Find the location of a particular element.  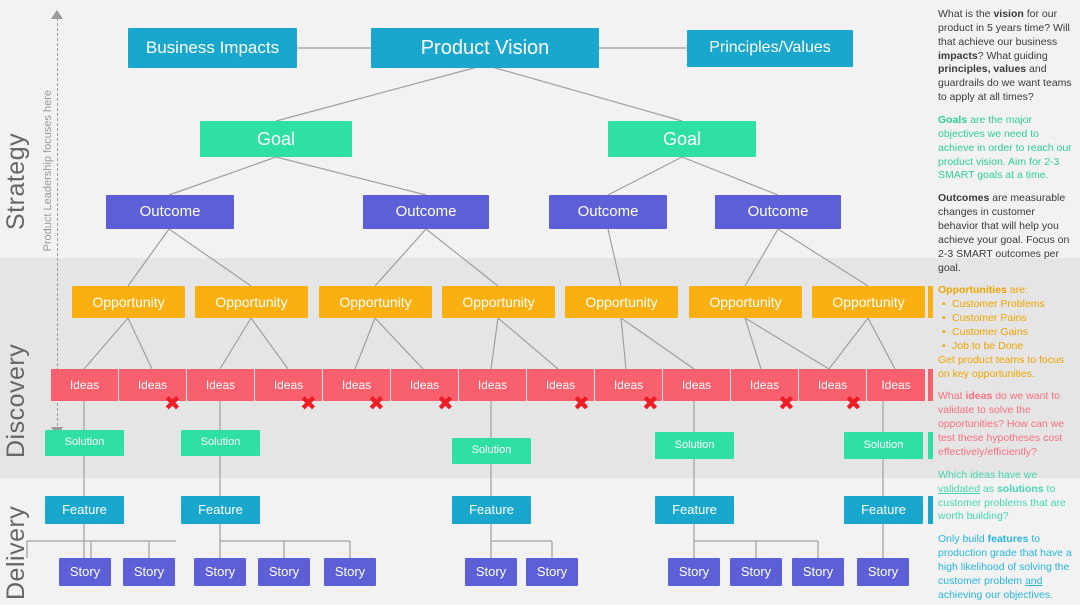

idea-rejected-mark-2: ✖ is located at coordinates (308, 403).